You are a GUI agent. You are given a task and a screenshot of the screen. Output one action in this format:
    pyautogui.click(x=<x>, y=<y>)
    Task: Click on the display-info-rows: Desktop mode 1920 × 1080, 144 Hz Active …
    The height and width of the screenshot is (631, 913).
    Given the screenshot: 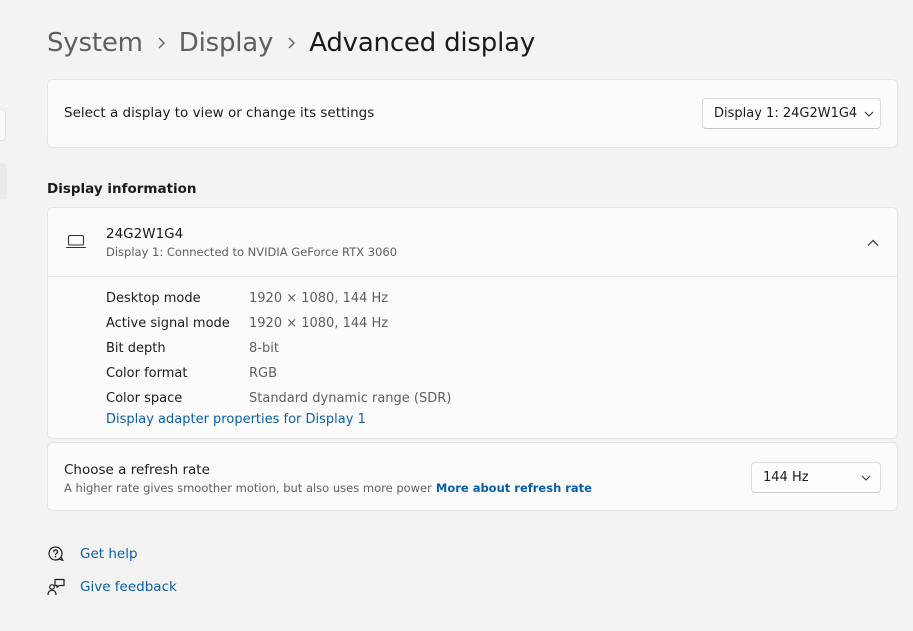 What is the action you would take?
    pyautogui.click(x=278, y=348)
    